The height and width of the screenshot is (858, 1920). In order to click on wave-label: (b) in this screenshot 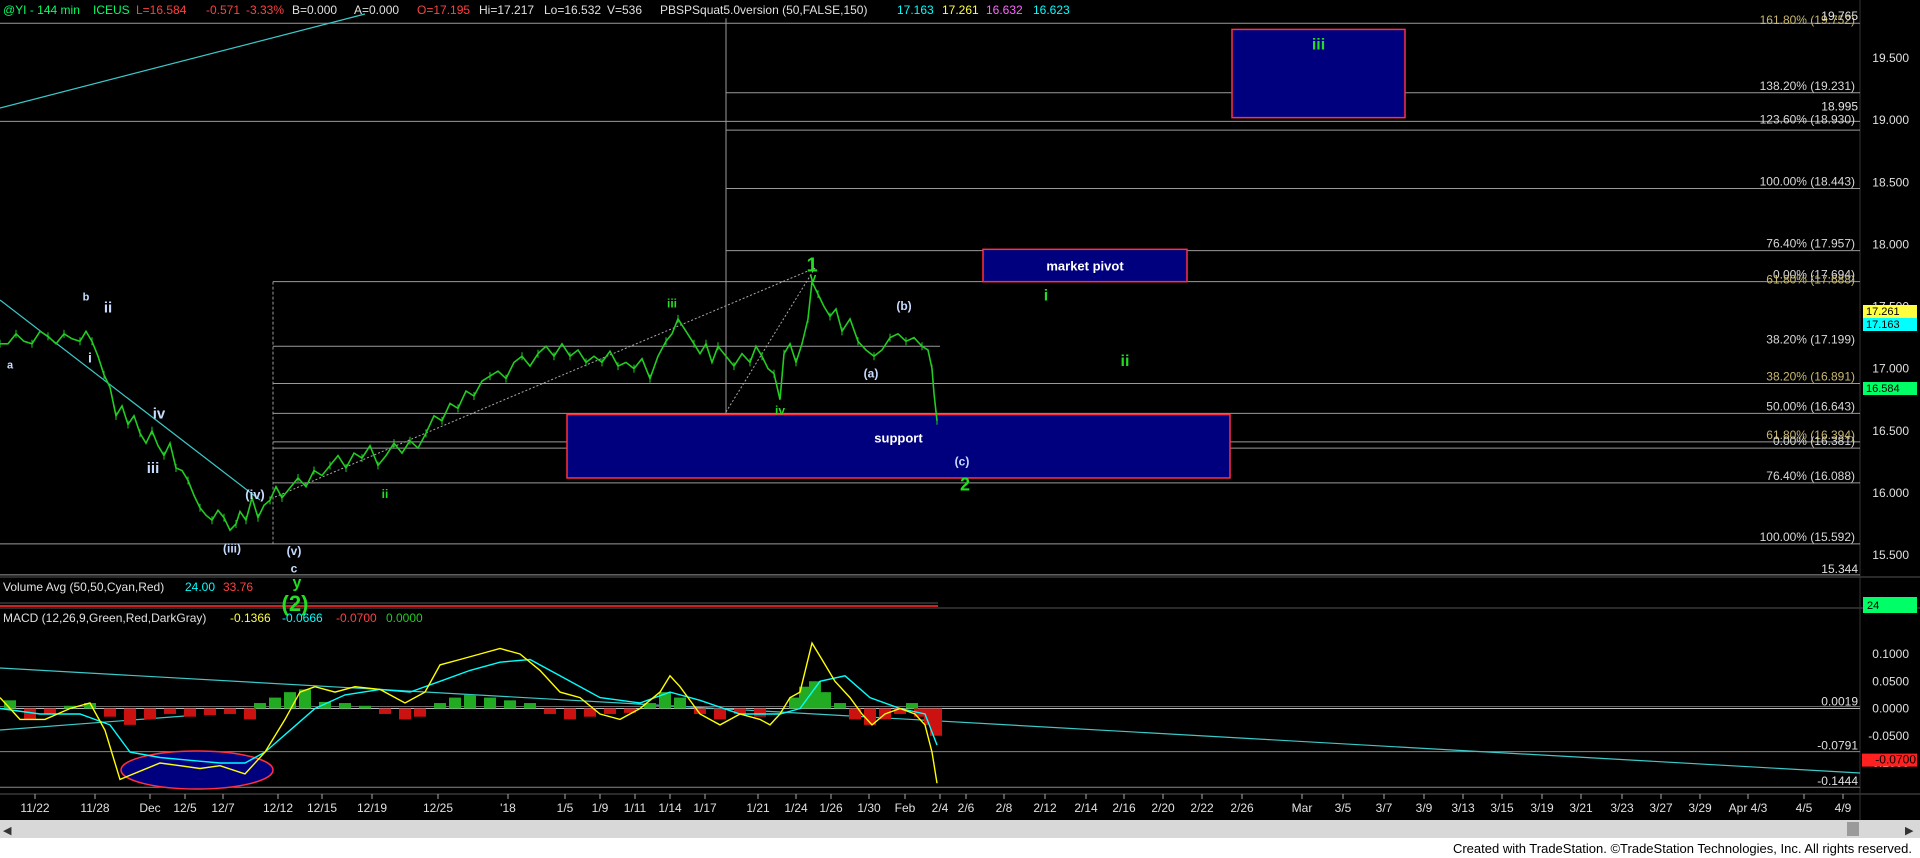, I will do `click(903, 306)`.